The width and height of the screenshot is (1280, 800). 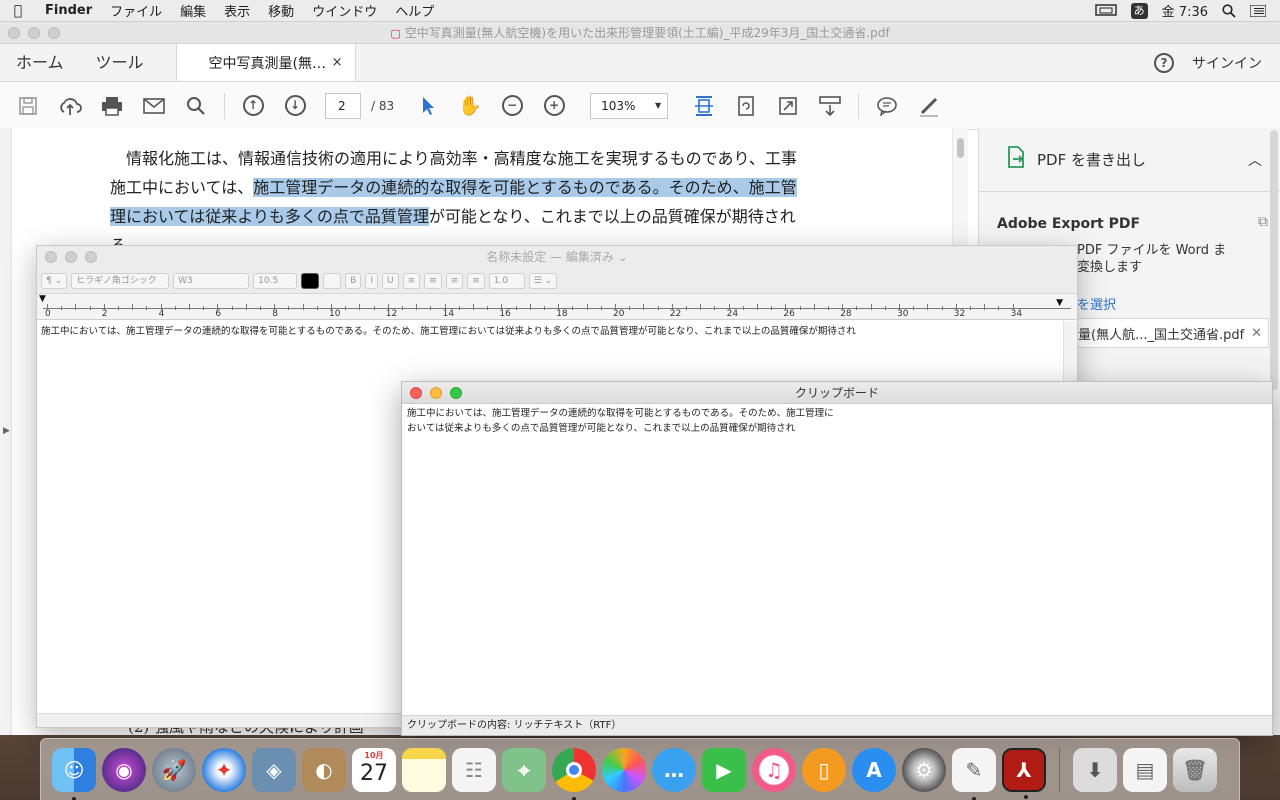 I want to click on airplay-icon, so click(x=1105, y=10).